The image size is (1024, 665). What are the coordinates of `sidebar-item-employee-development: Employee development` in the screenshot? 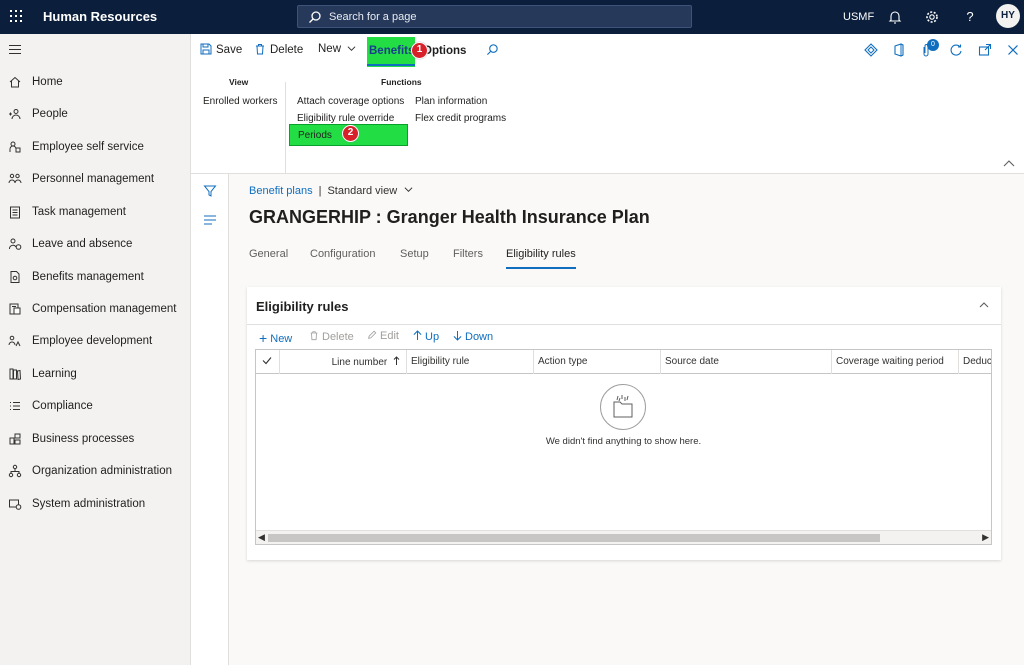 It's located at (95, 342).